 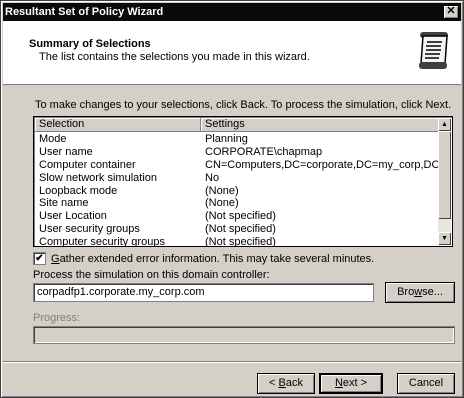 I want to click on mnemonic-letter: w, so click(x=418, y=292).